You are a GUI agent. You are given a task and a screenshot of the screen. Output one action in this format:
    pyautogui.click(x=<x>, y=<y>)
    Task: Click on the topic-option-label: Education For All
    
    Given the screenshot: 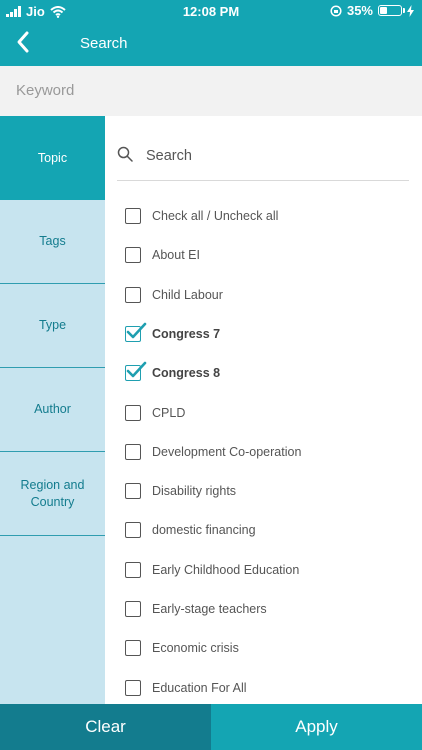 What is the action you would take?
    pyautogui.click(x=199, y=687)
    